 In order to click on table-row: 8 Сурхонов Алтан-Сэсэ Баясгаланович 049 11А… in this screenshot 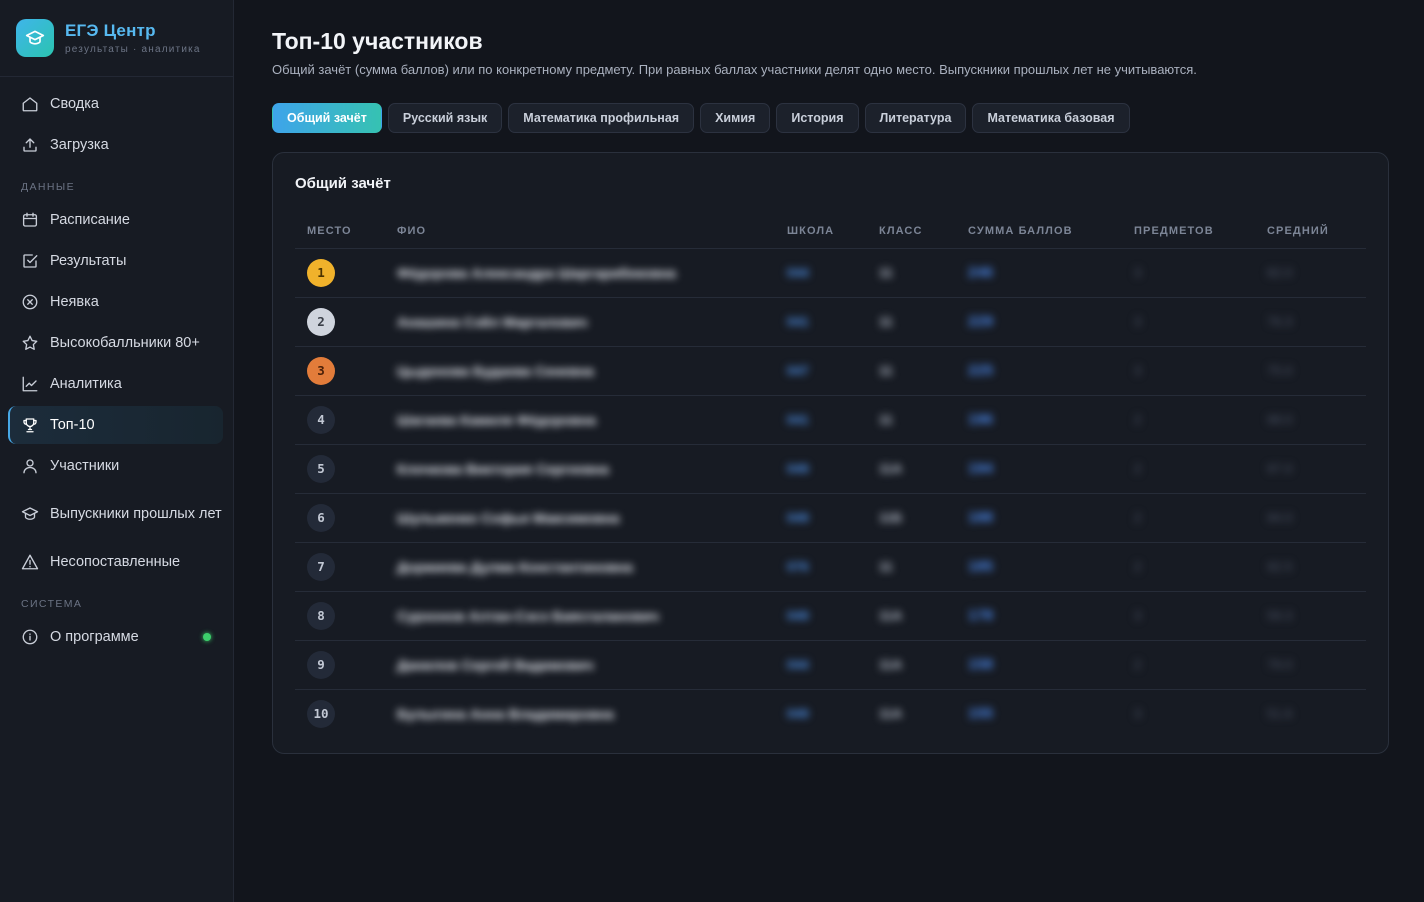, I will do `click(830, 616)`.